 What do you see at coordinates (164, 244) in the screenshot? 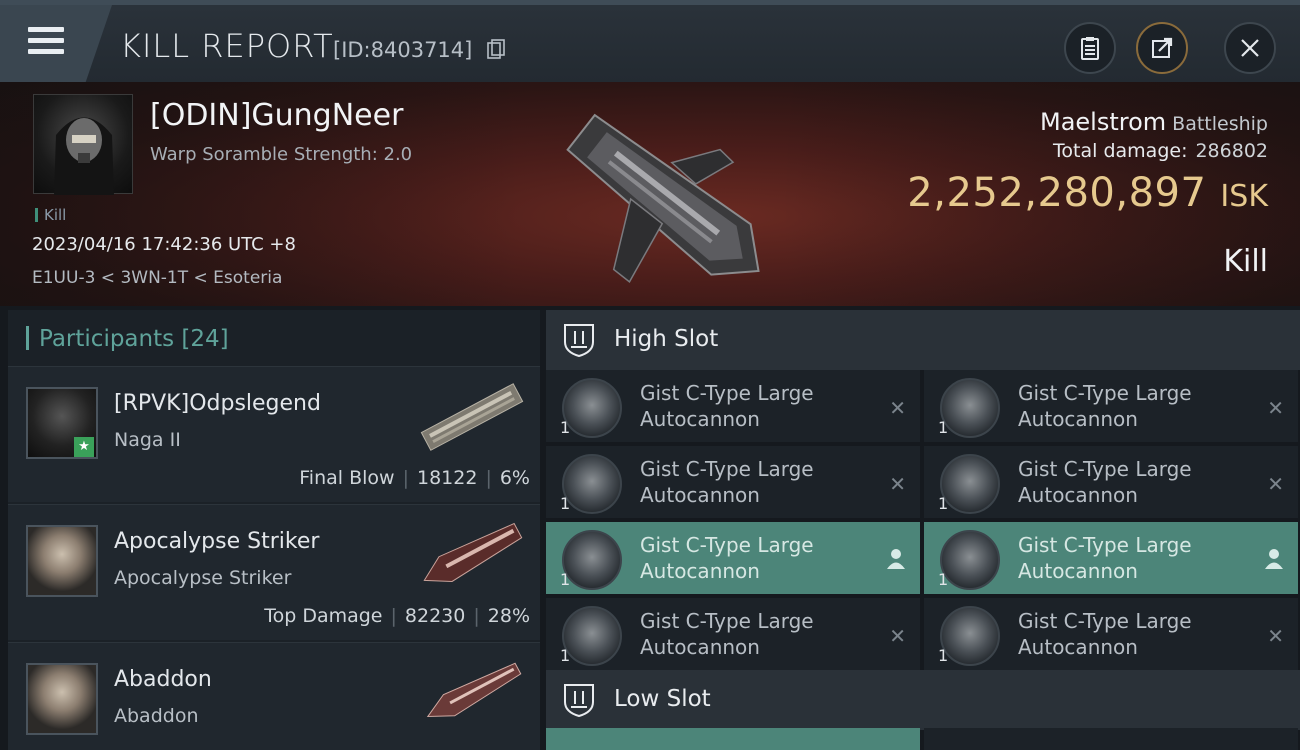
I see `kill-datetime: 2023/04/16 17:42:36 UTC +8` at bounding box center [164, 244].